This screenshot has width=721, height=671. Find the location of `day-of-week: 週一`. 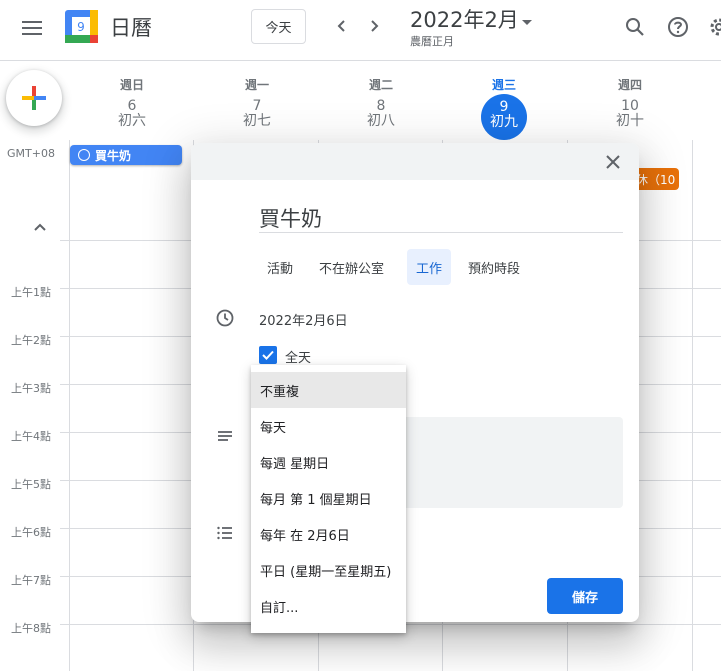

day-of-week: 週一 is located at coordinates (256, 85).